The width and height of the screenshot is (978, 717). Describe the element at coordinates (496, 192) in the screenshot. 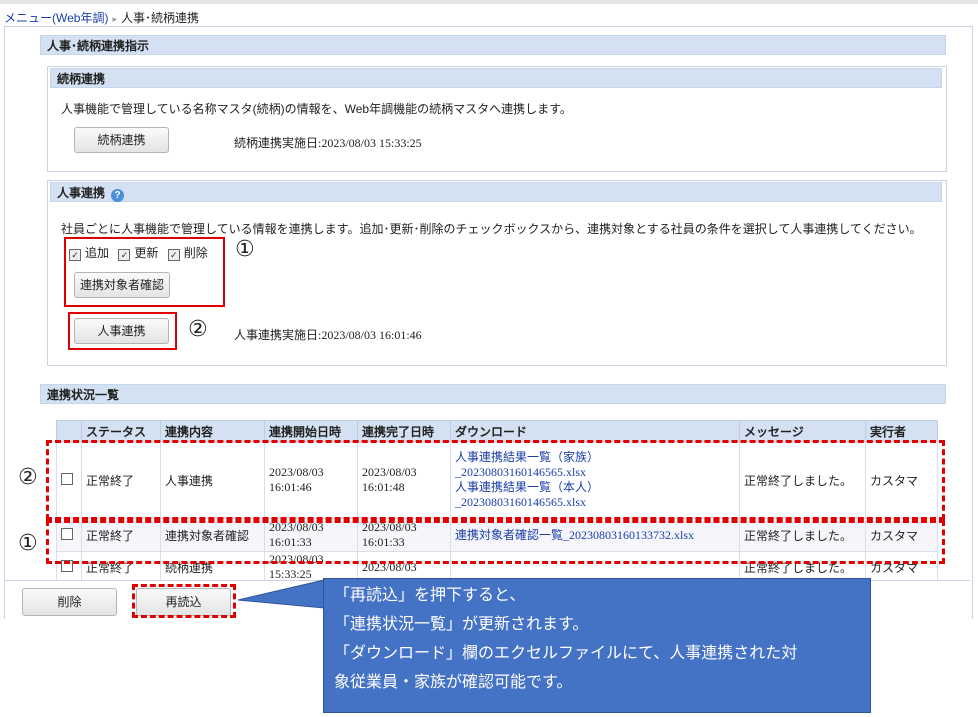

I see `jinji-header: 人事連携?` at that location.